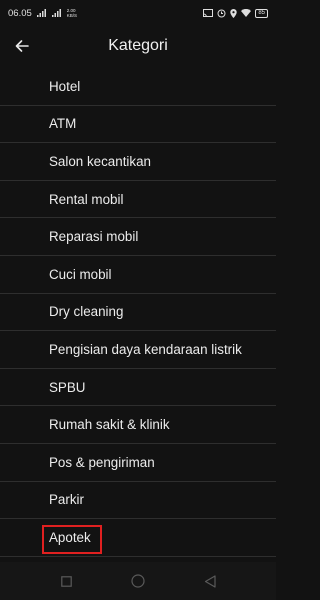 This screenshot has height=600, width=320. I want to click on alarm-icon, so click(221, 13).